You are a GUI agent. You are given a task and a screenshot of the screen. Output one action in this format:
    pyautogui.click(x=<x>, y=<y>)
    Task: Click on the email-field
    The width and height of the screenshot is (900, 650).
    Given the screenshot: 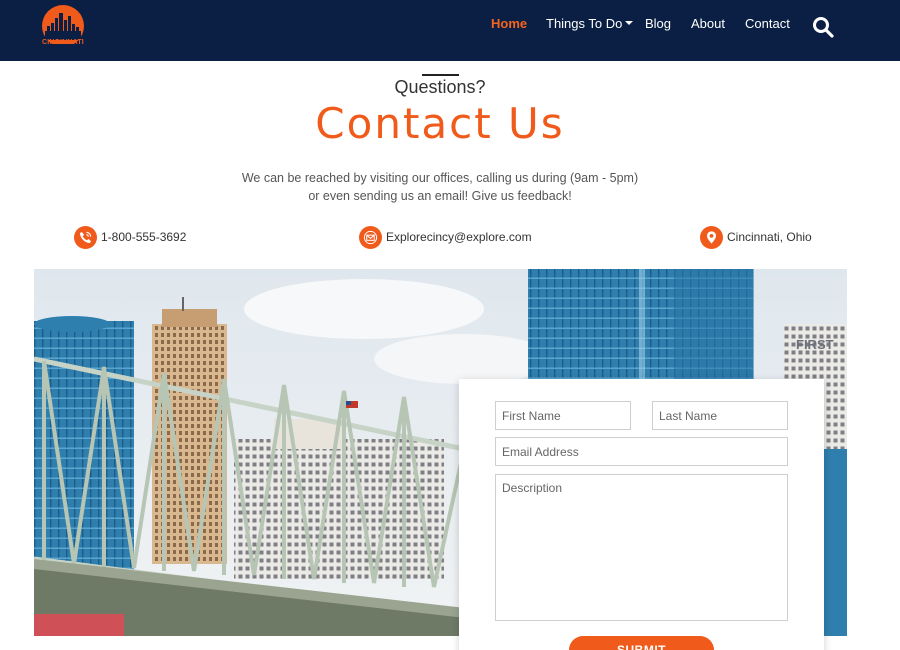 What is the action you would take?
    pyautogui.click(x=641, y=451)
    